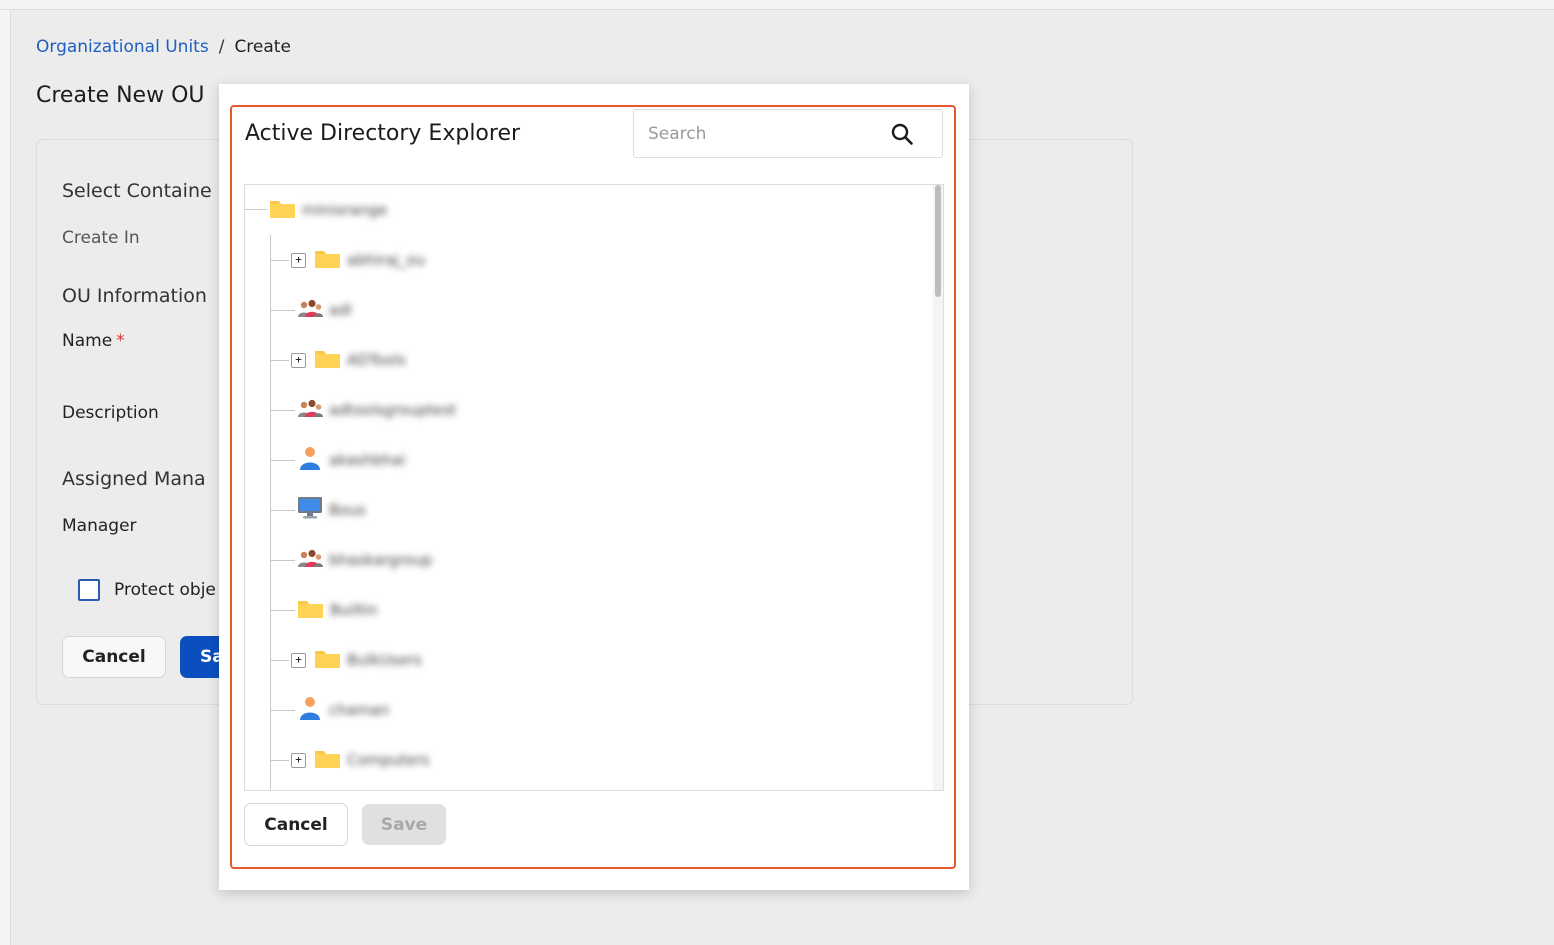 The image size is (1554, 945). I want to click on select-container-heading: Select Containe, so click(137, 191).